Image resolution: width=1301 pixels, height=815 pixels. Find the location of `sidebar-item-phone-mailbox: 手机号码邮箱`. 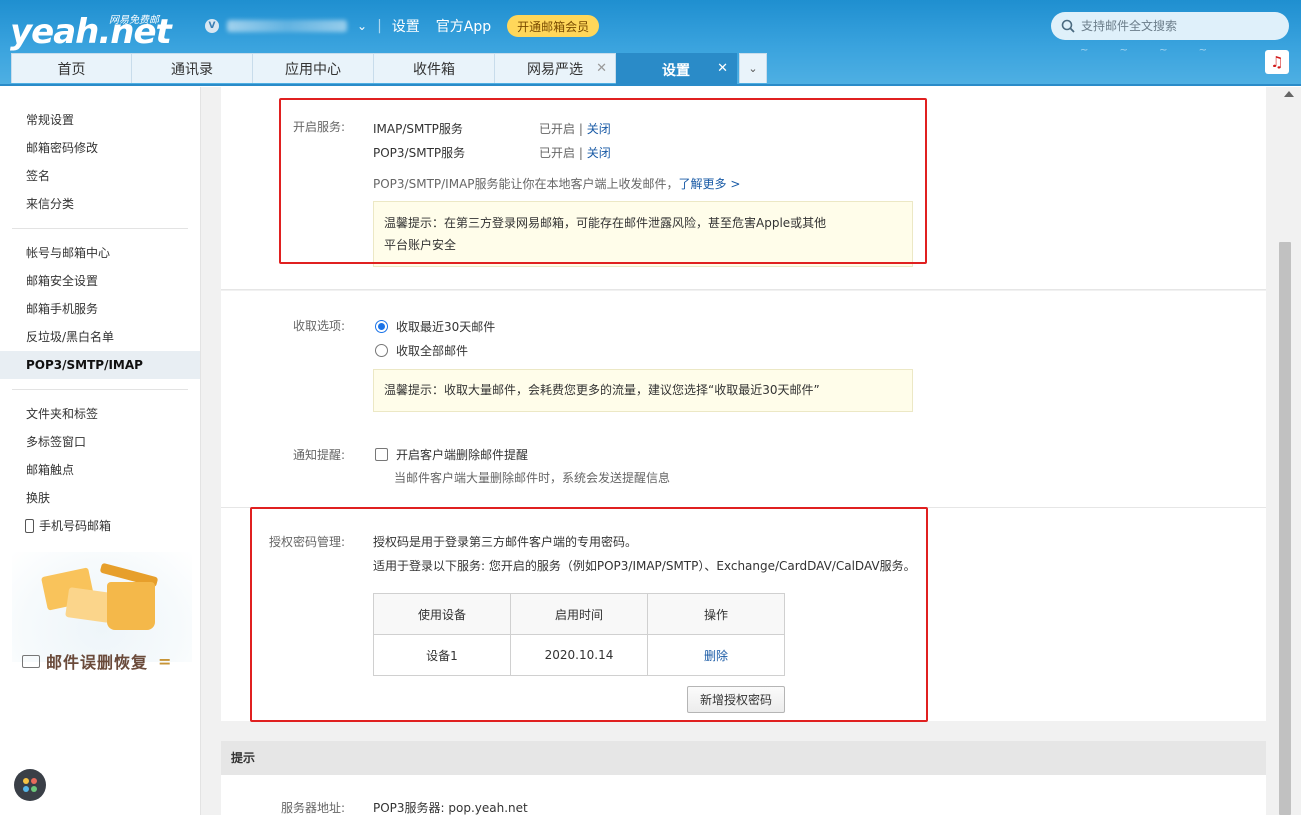

sidebar-item-phone-mailbox: 手机号码邮箱 is located at coordinates (100, 526).